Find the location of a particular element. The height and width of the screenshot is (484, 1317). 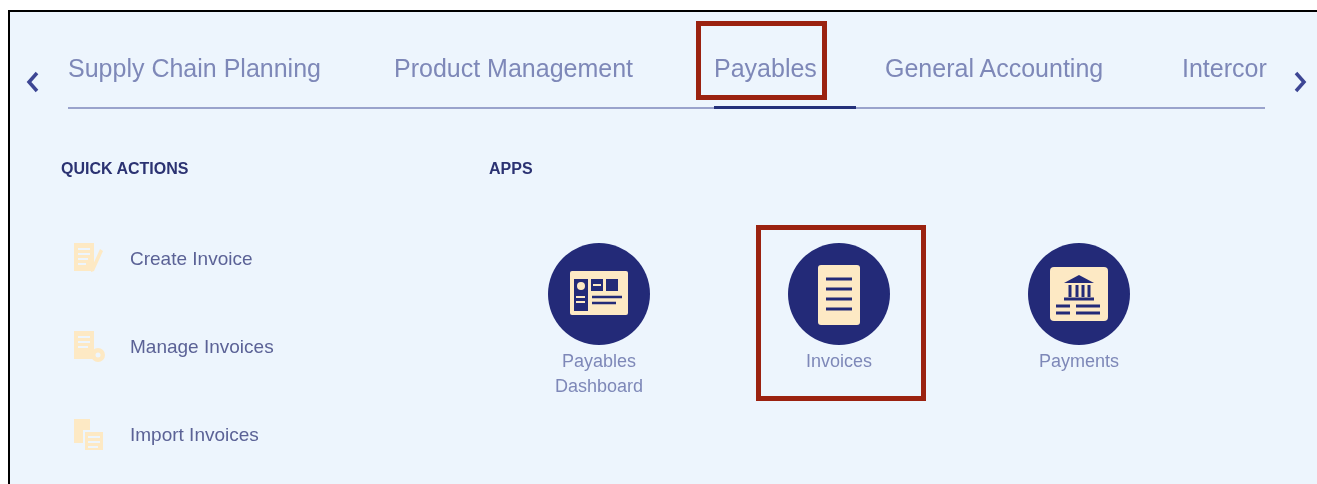

tab: Payables is located at coordinates (785, 81).